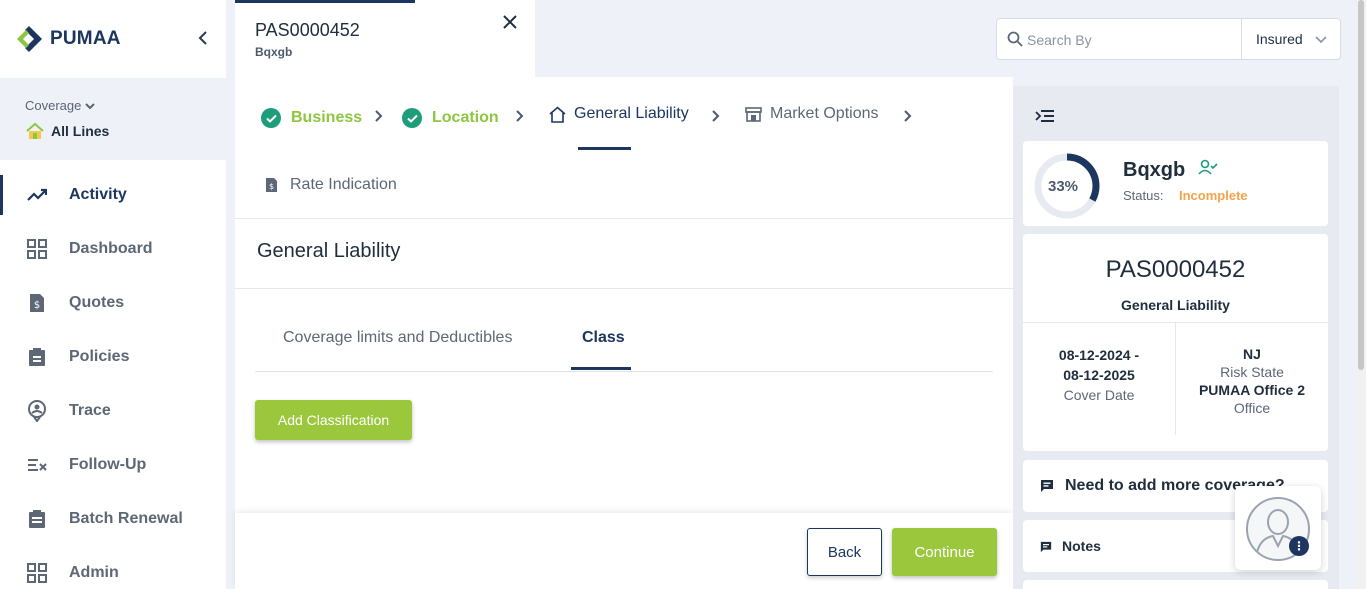 The width and height of the screenshot is (1366, 589). I want to click on step-market-options: Market Options, so click(811, 114).